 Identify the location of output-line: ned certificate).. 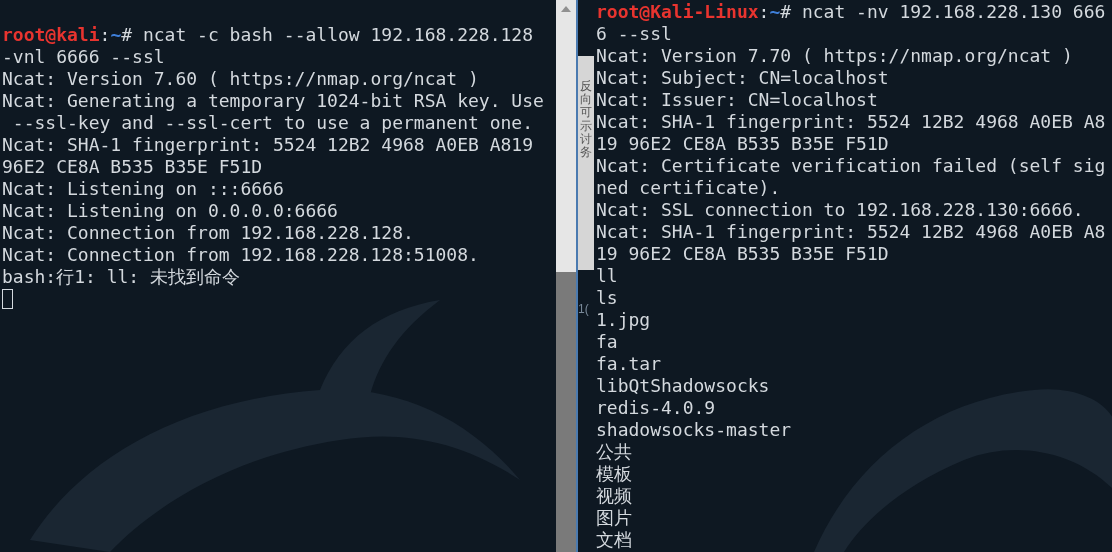
(688, 187).